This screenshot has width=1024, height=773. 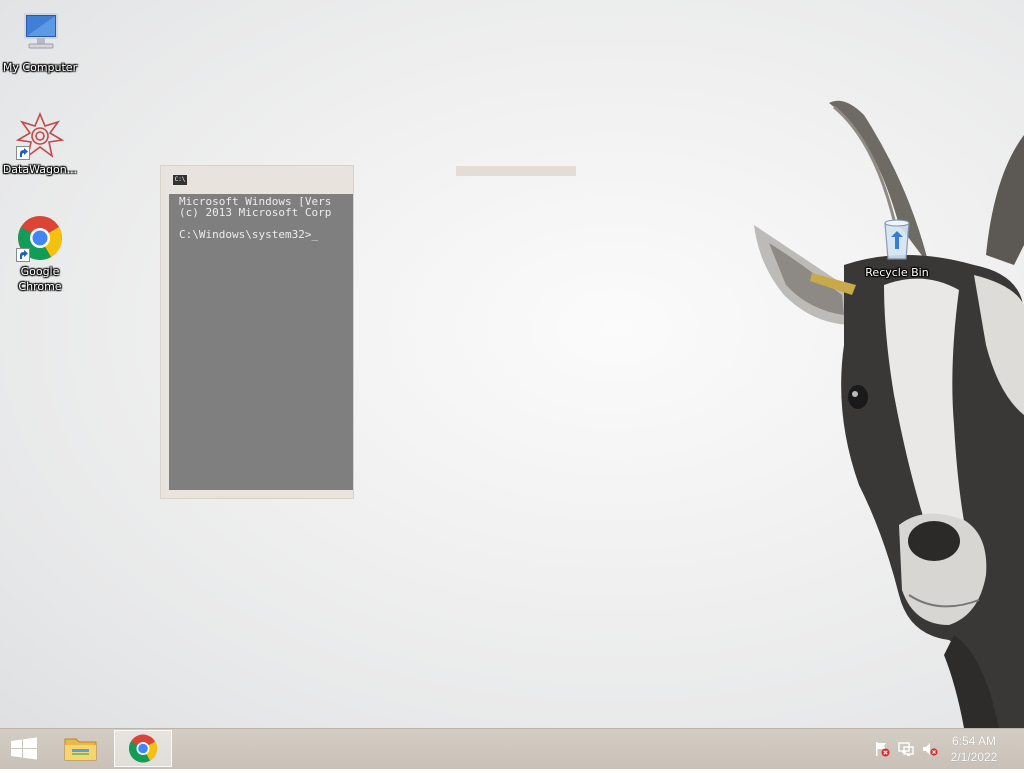 I want to click on desktop-icon-label: Google Chrome, so click(x=40, y=279).